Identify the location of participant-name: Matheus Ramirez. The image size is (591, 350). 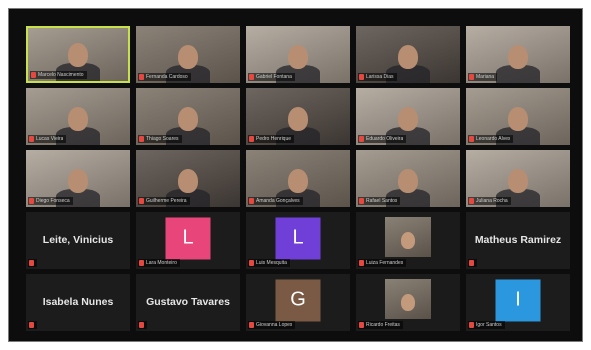
(518, 239).